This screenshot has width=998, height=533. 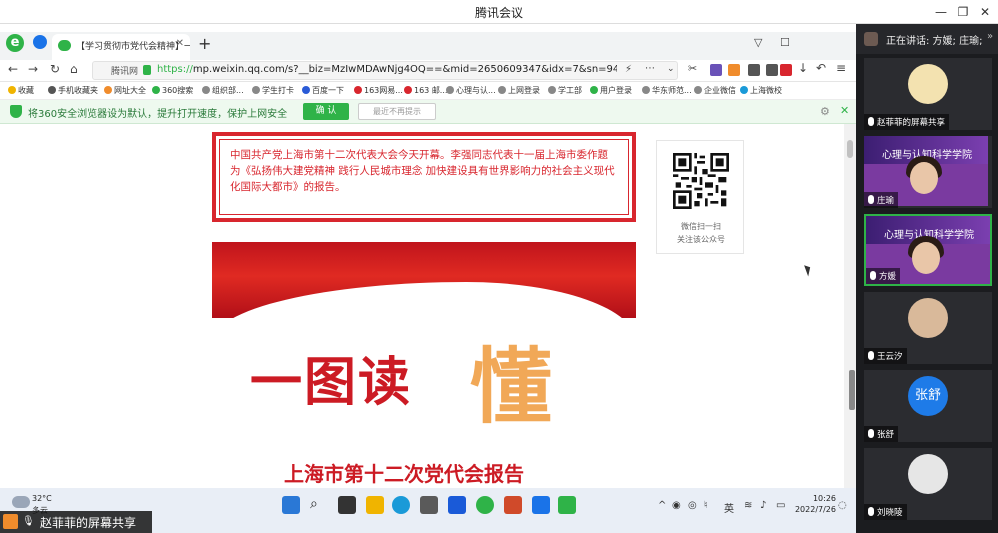 What do you see at coordinates (121, 47) in the screenshot?
I see `browser-tab: 【学习贯彻市党代会精神】一... ✕` at bounding box center [121, 47].